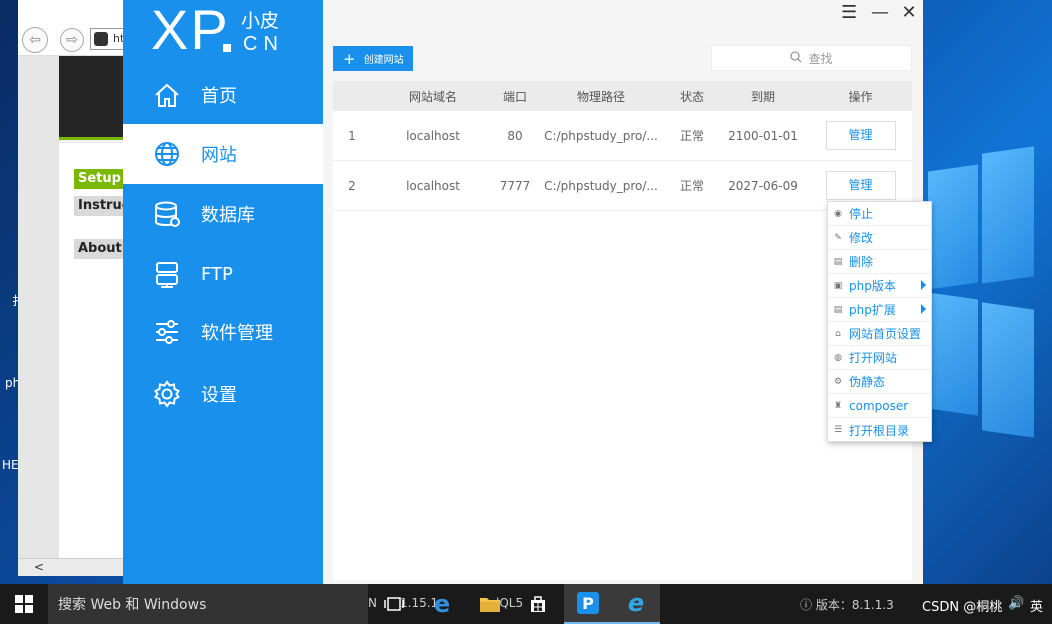 Image resolution: width=1052 pixels, height=624 pixels. What do you see at coordinates (190, 30) in the screenshot?
I see `logo-xp-text: XP` at bounding box center [190, 30].